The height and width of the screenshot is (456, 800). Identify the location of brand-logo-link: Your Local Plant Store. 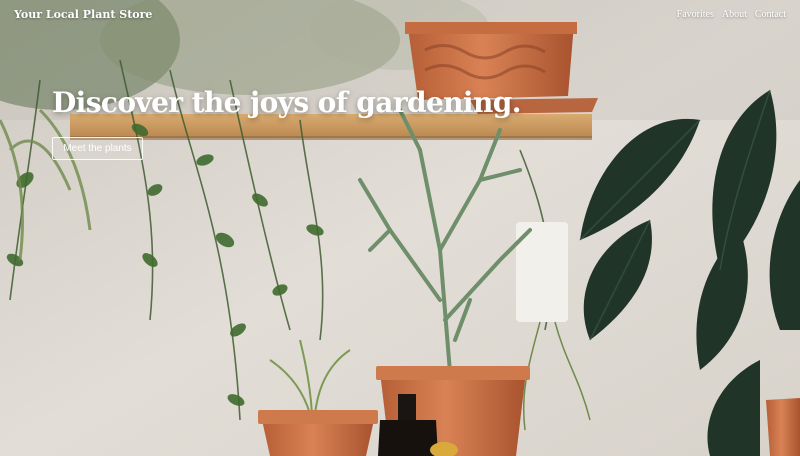
(83, 14).